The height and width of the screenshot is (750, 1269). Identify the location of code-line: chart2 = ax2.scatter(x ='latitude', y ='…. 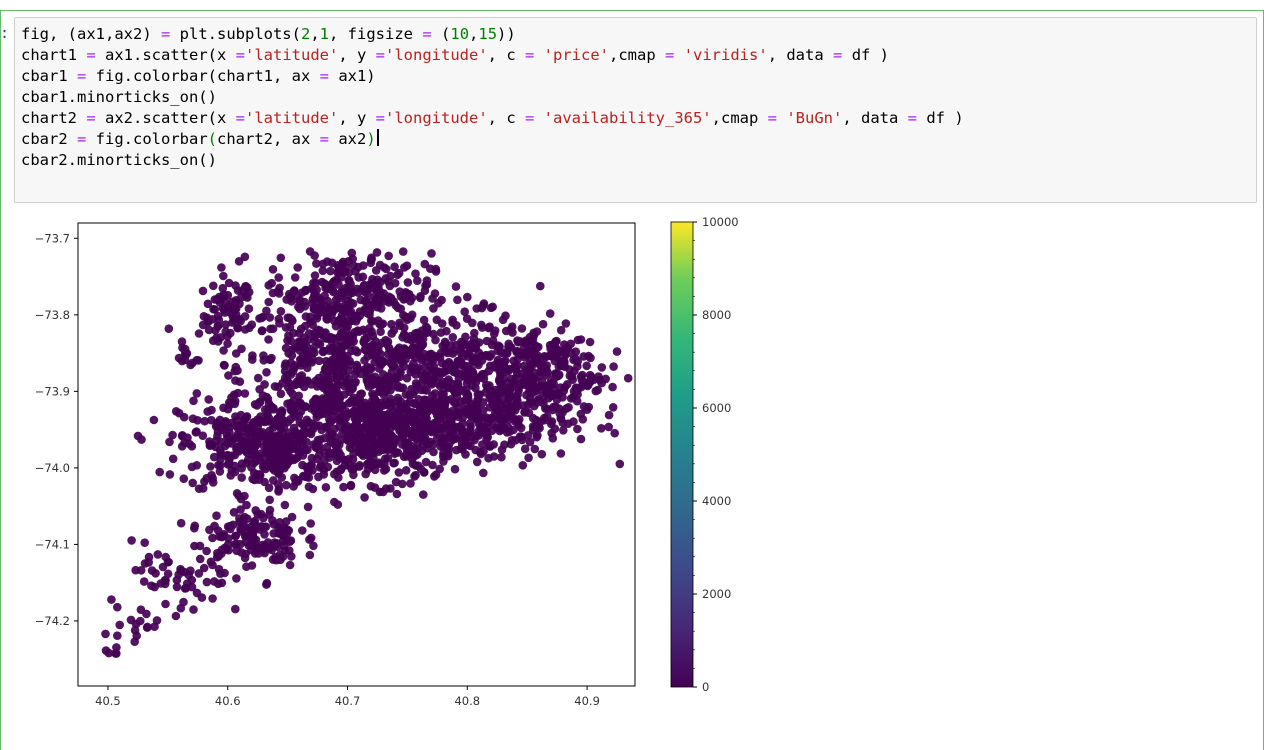
(492, 118).